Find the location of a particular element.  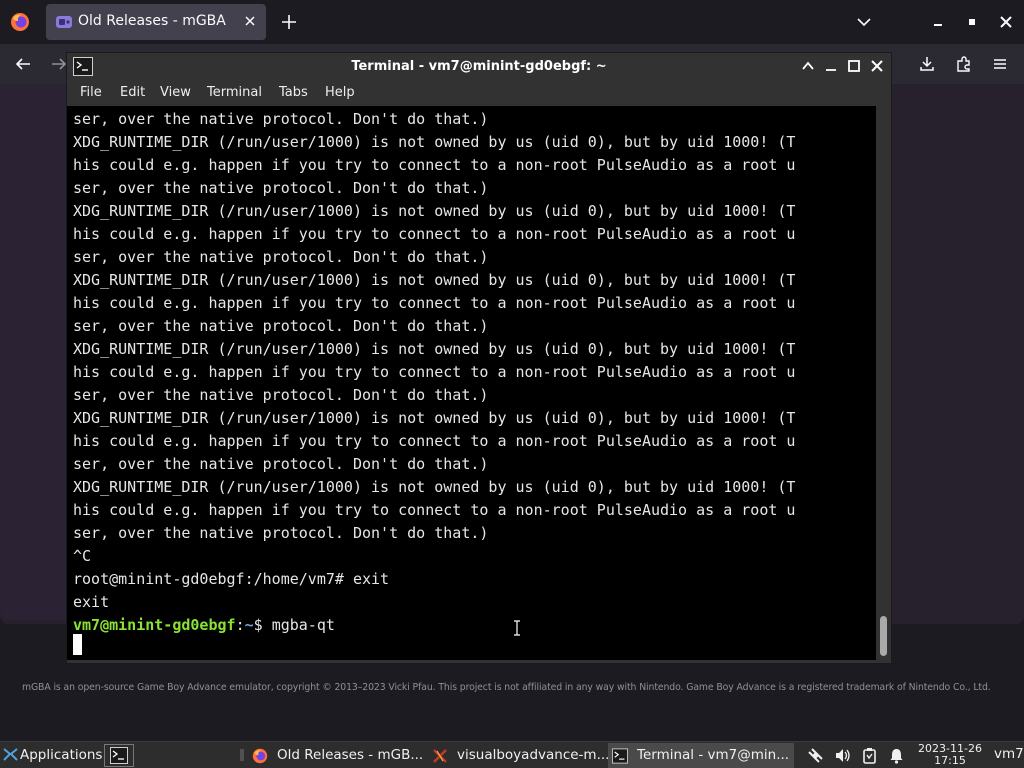

clock-time: 17:15 is located at coordinates (950, 760).